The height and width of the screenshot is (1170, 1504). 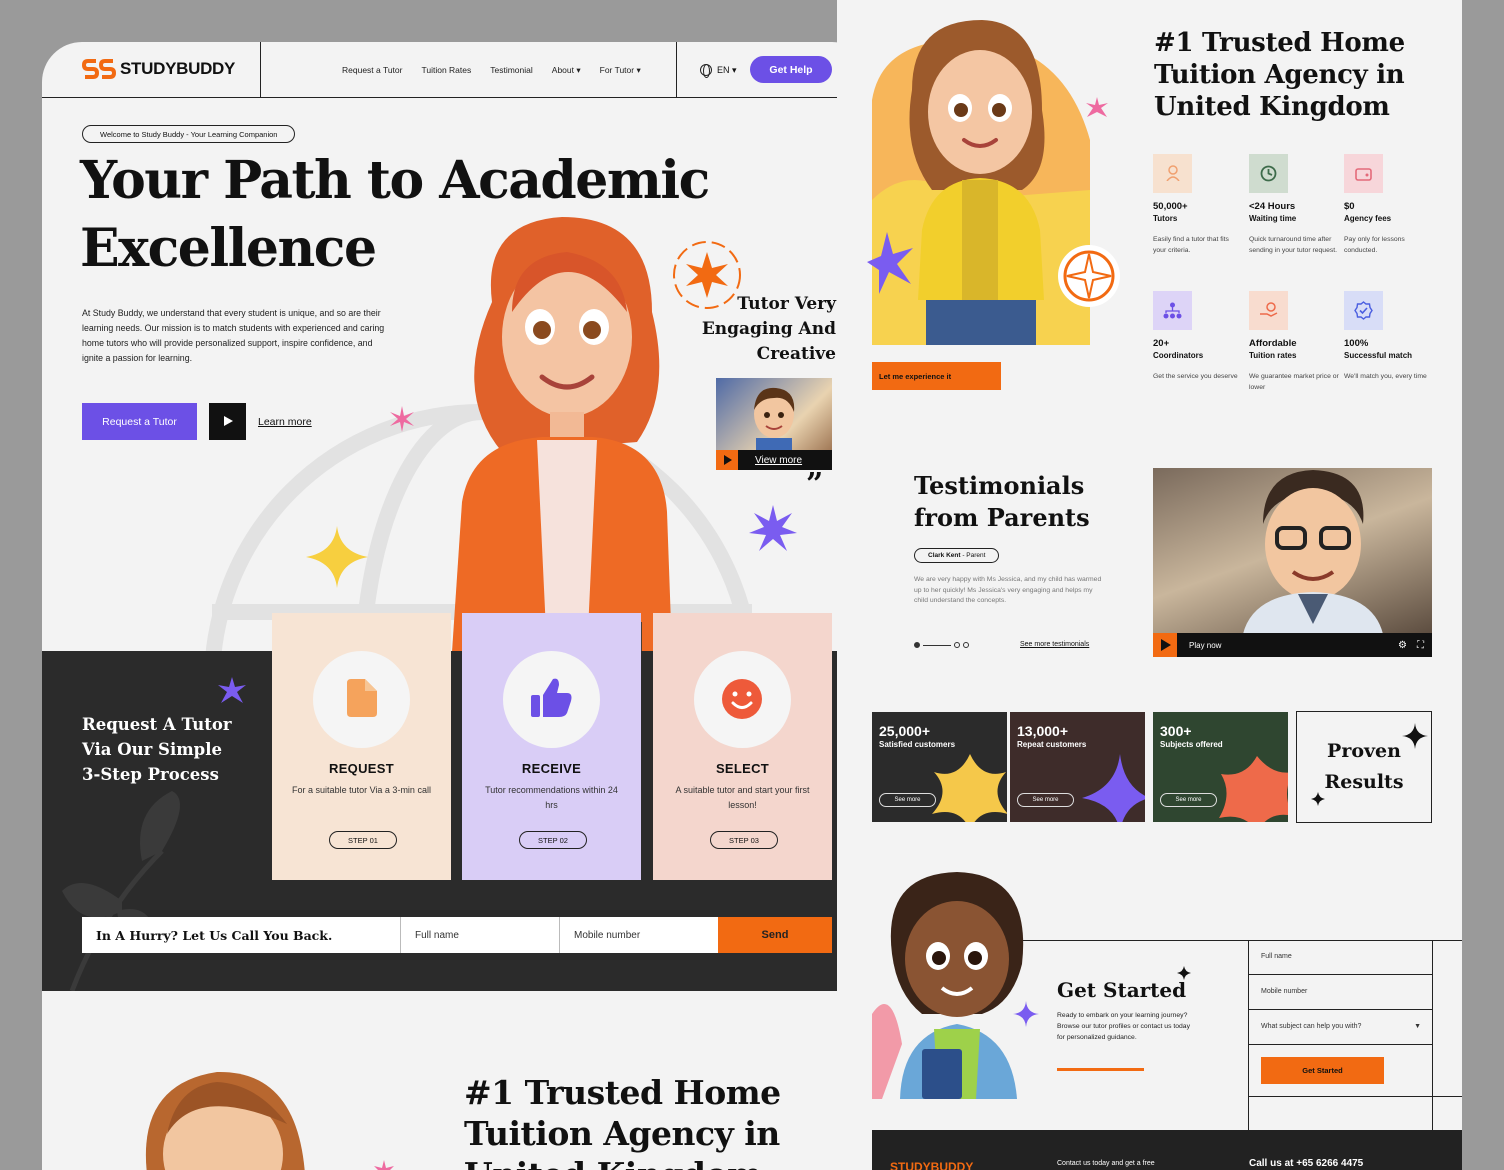 I want to click on testimonial-video: Play now ⚙ ⛶, so click(x=1292, y=562).